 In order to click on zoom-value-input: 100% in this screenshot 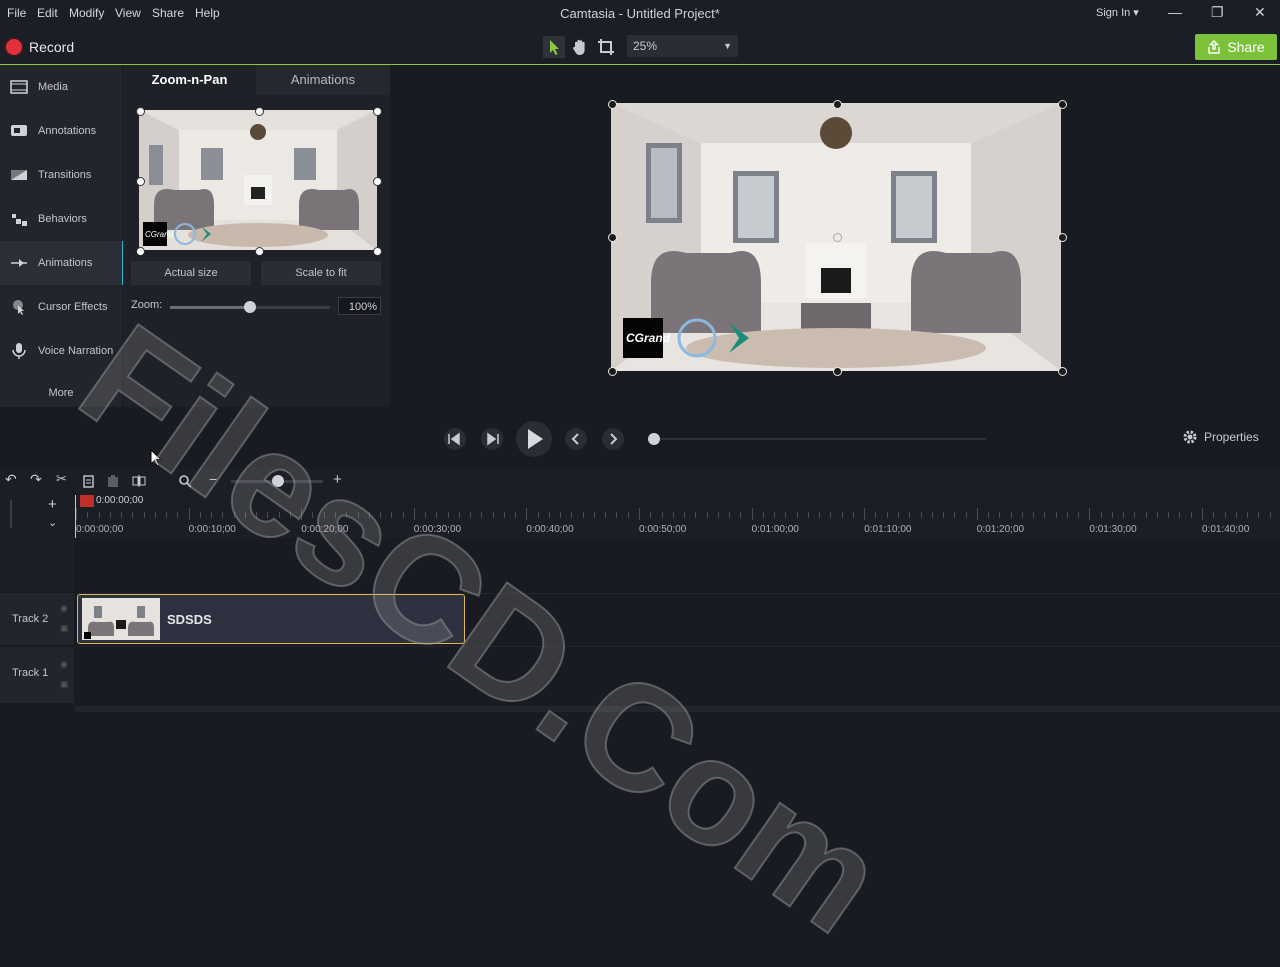, I will do `click(359, 306)`.